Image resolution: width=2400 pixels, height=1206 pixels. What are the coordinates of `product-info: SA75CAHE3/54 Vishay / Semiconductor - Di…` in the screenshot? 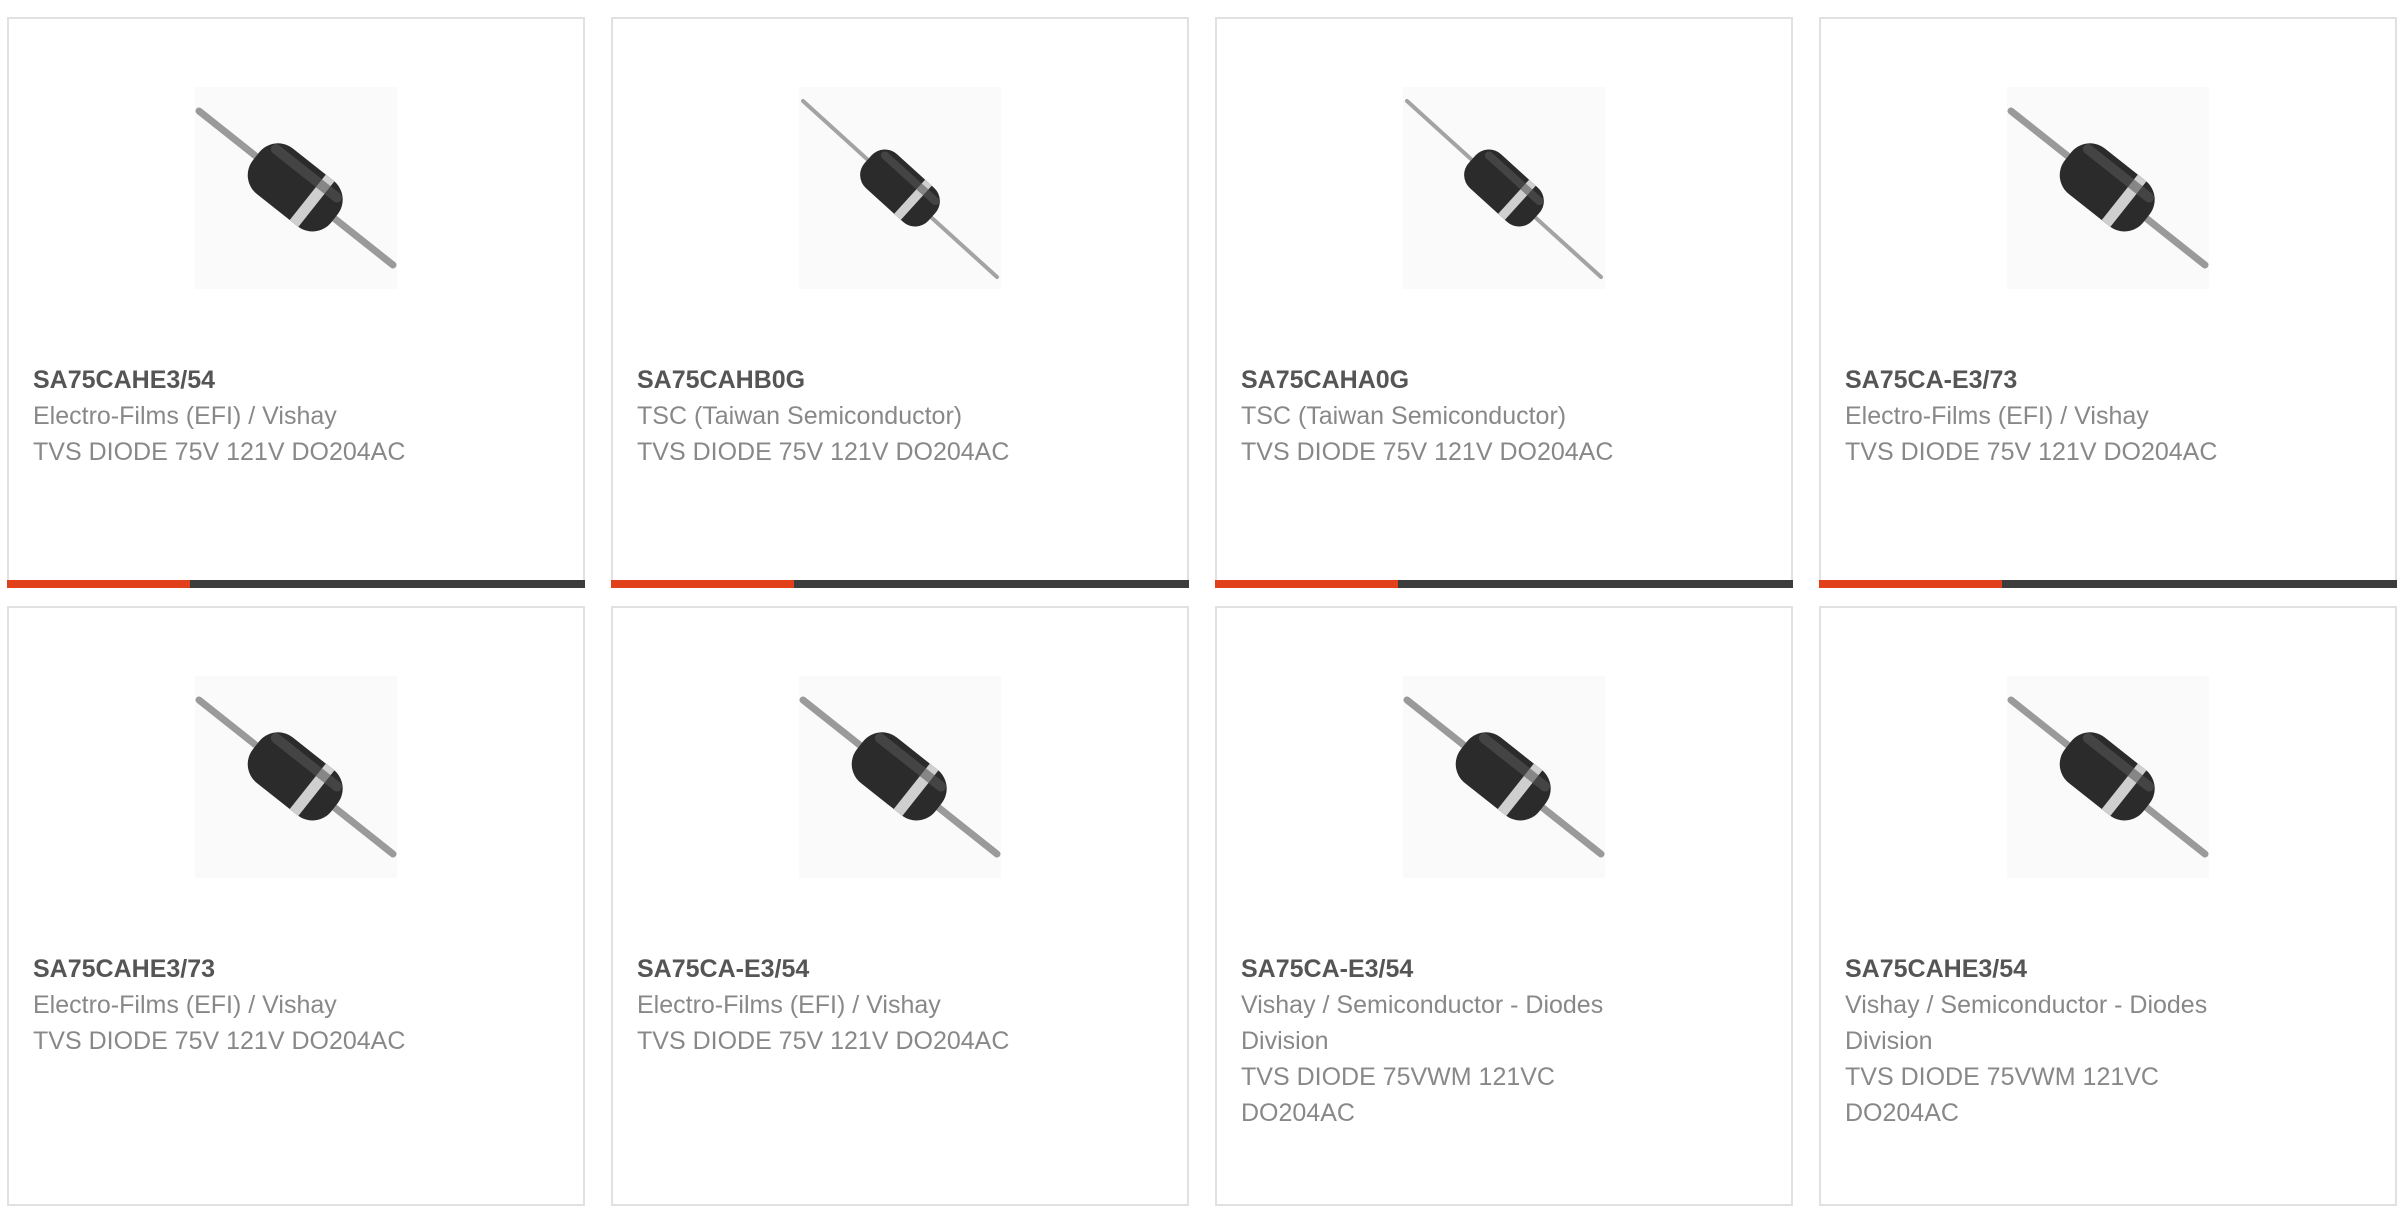 It's located at (2045, 1041).